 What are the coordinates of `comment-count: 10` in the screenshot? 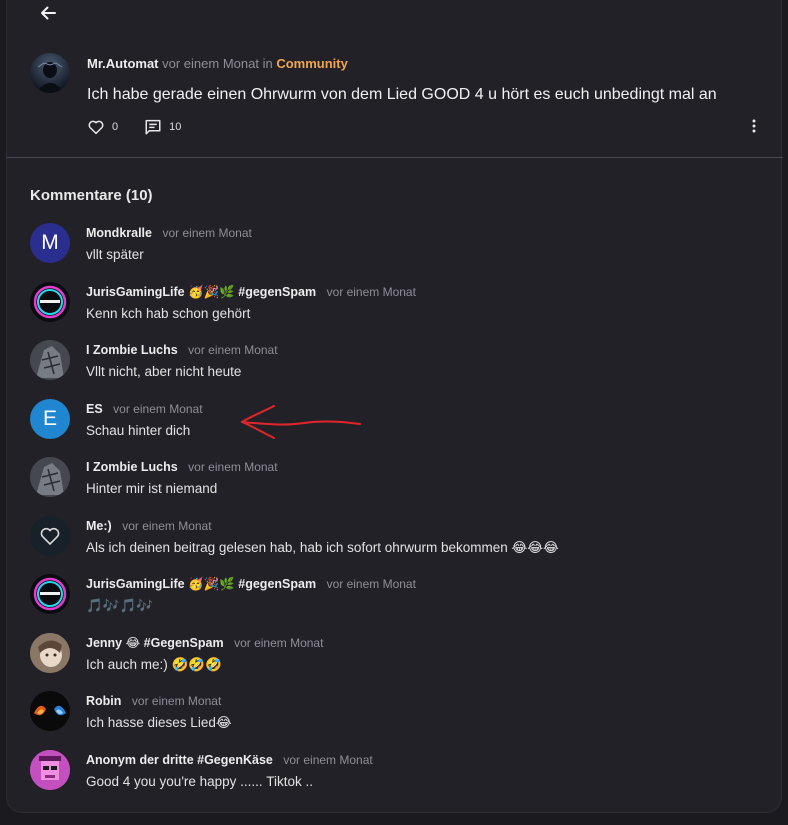 It's located at (175, 127).